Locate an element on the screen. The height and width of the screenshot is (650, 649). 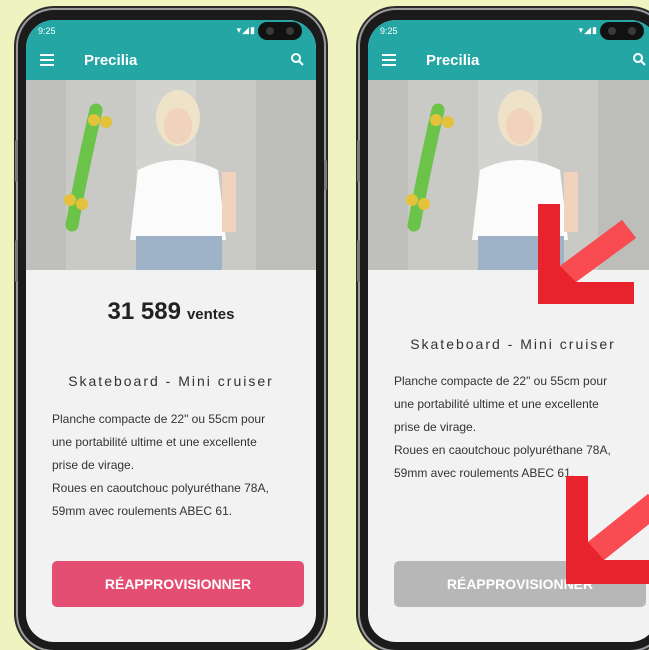
restock-button: RÉAPPROVISIONNER is located at coordinates (178, 584).